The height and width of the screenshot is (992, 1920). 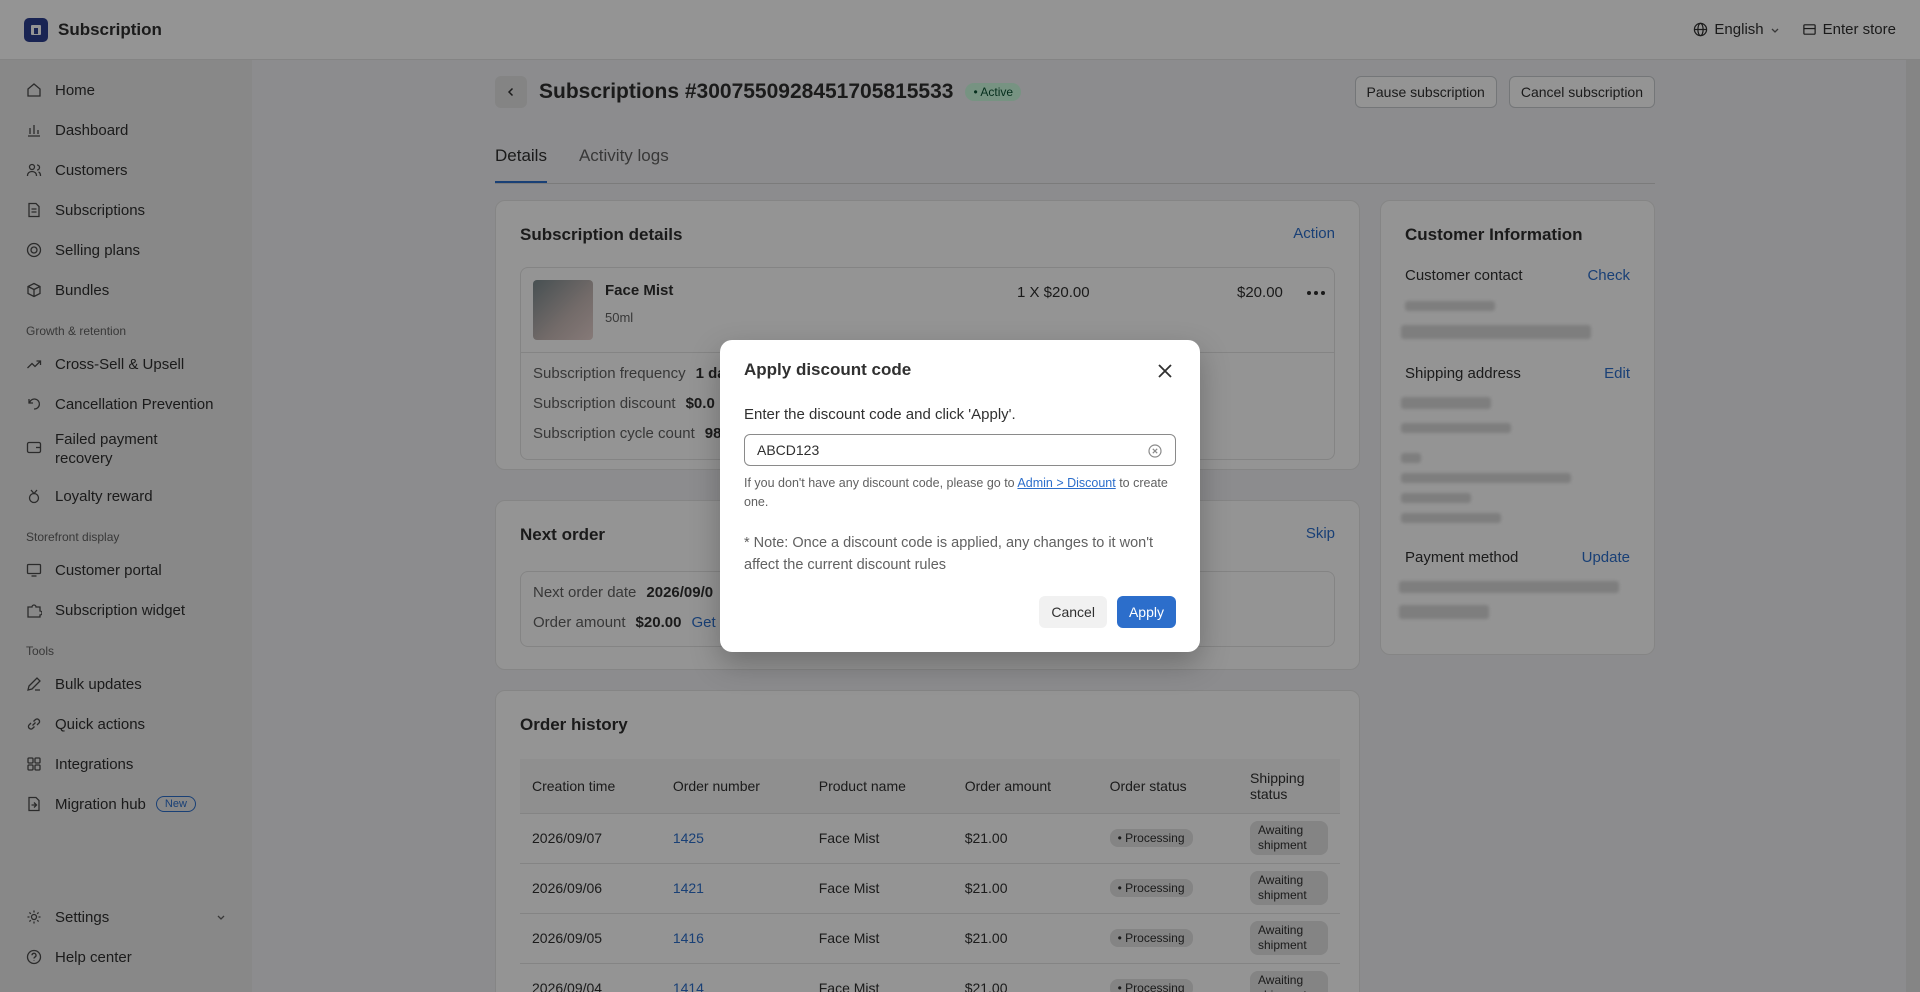 What do you see at coordinates (1165, 371) in the screenshot?
I see `close-icon` at bounding box center [1165, 371].